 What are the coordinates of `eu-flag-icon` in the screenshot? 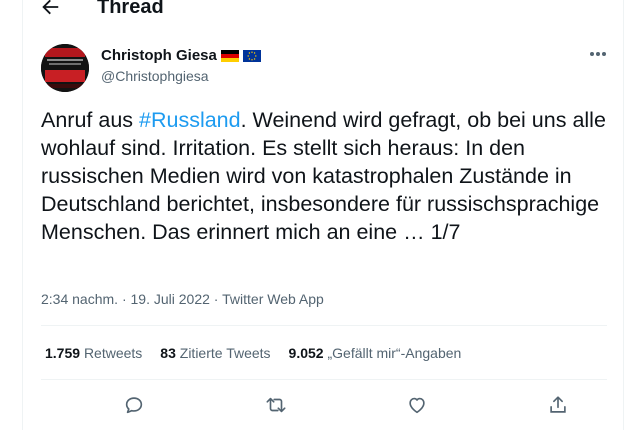 It's located at (251, 56).